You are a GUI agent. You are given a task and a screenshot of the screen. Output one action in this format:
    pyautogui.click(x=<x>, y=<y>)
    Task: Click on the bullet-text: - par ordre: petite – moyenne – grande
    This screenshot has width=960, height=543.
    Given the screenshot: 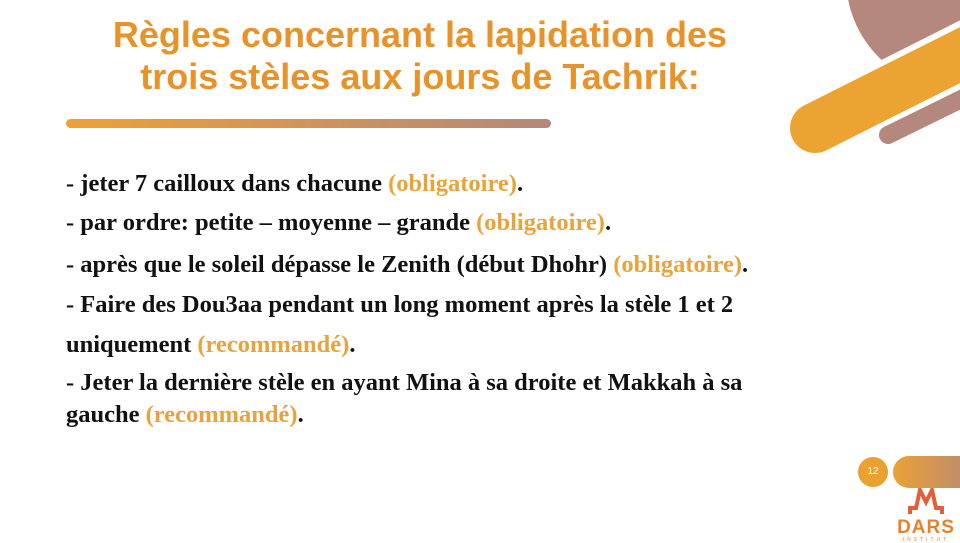 What is the action you would take?
    pyautogui.click(x=271, y=222)
    